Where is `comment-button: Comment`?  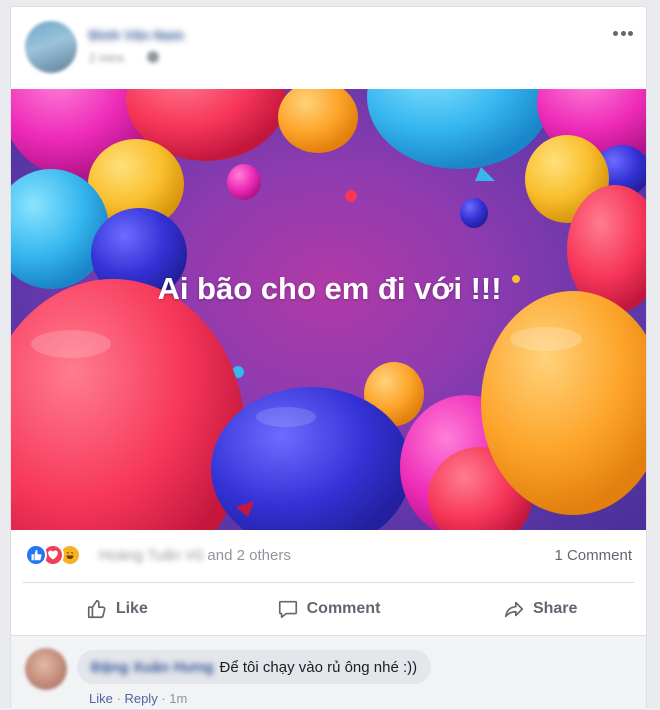 comment-button: Comment is located at coordinates (329, 609).